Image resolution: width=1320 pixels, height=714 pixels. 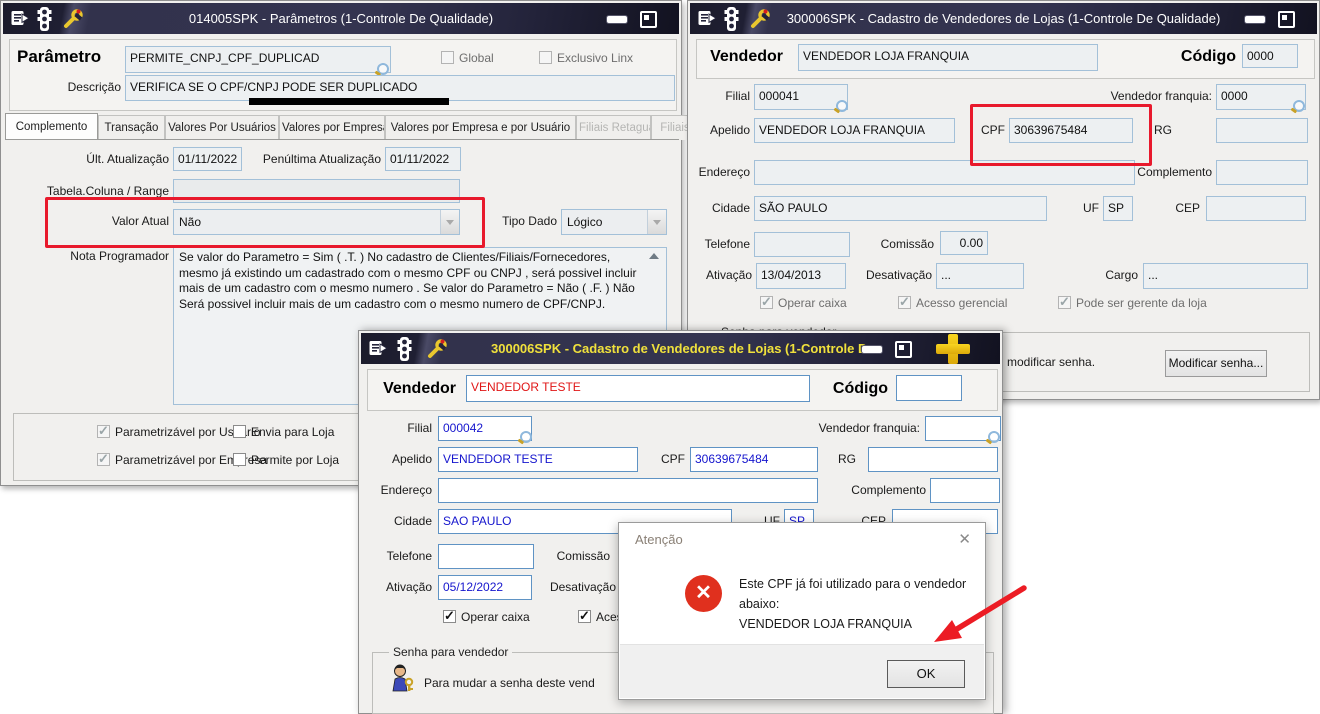 I want to click on global-checkbox, so click(x=447, y=57).